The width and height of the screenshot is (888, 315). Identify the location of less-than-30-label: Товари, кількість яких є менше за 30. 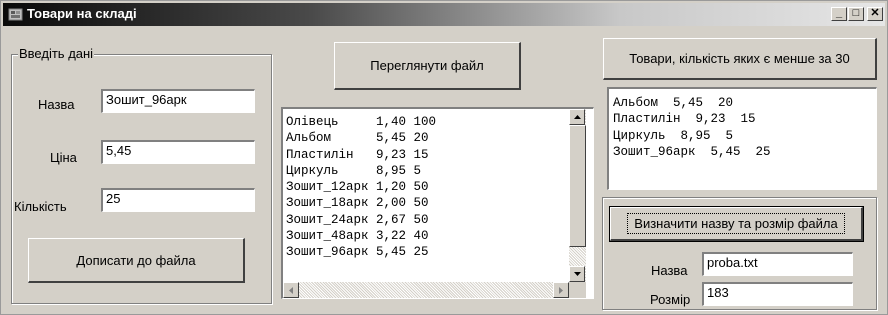
(739, 58).